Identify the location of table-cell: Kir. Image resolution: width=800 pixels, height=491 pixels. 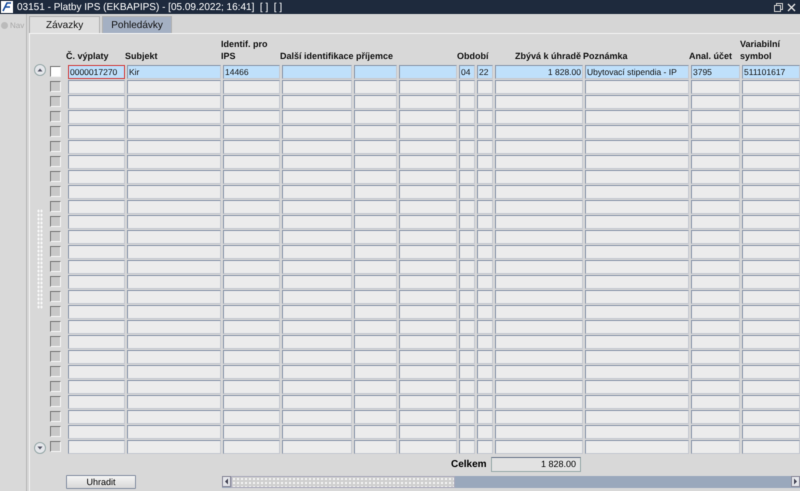
(174, 71).